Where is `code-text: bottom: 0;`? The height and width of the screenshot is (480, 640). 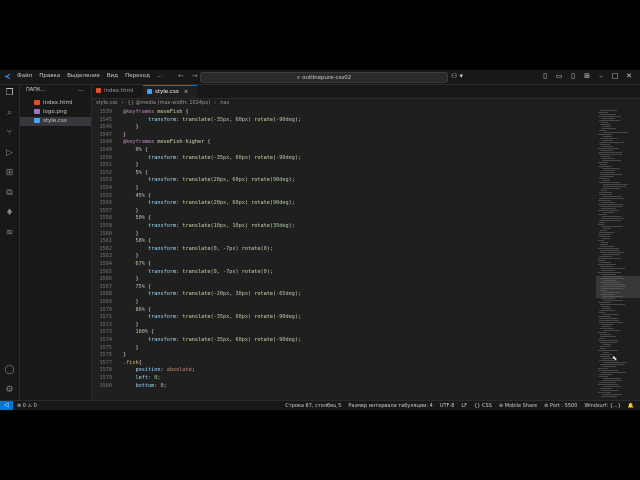
code-text: bottom: 0; is located at coordinates (145, 386).